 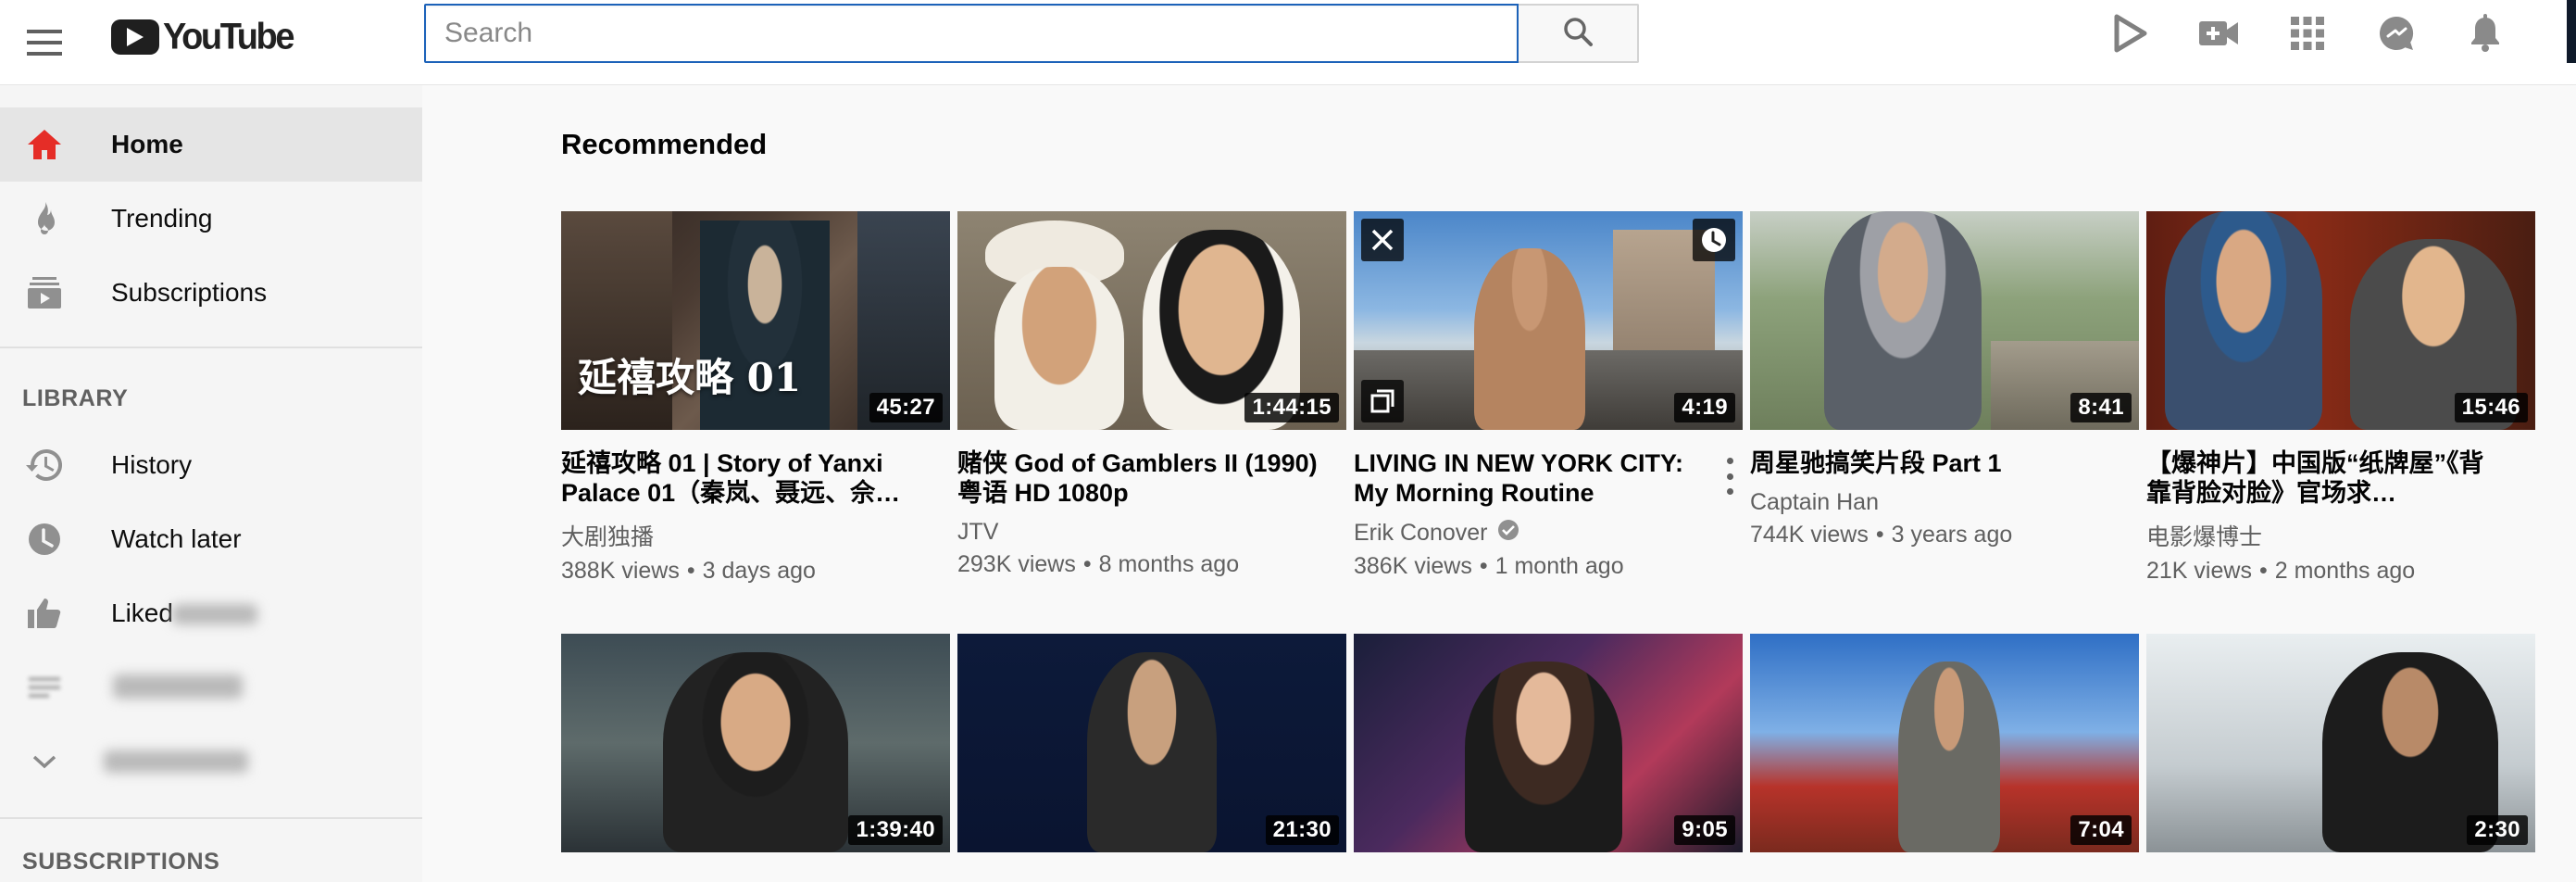 What do you see at coordinates (2497, 830) in the screenshot?
I see `video-duration: 2:30` at bounding box center [2497, 830].